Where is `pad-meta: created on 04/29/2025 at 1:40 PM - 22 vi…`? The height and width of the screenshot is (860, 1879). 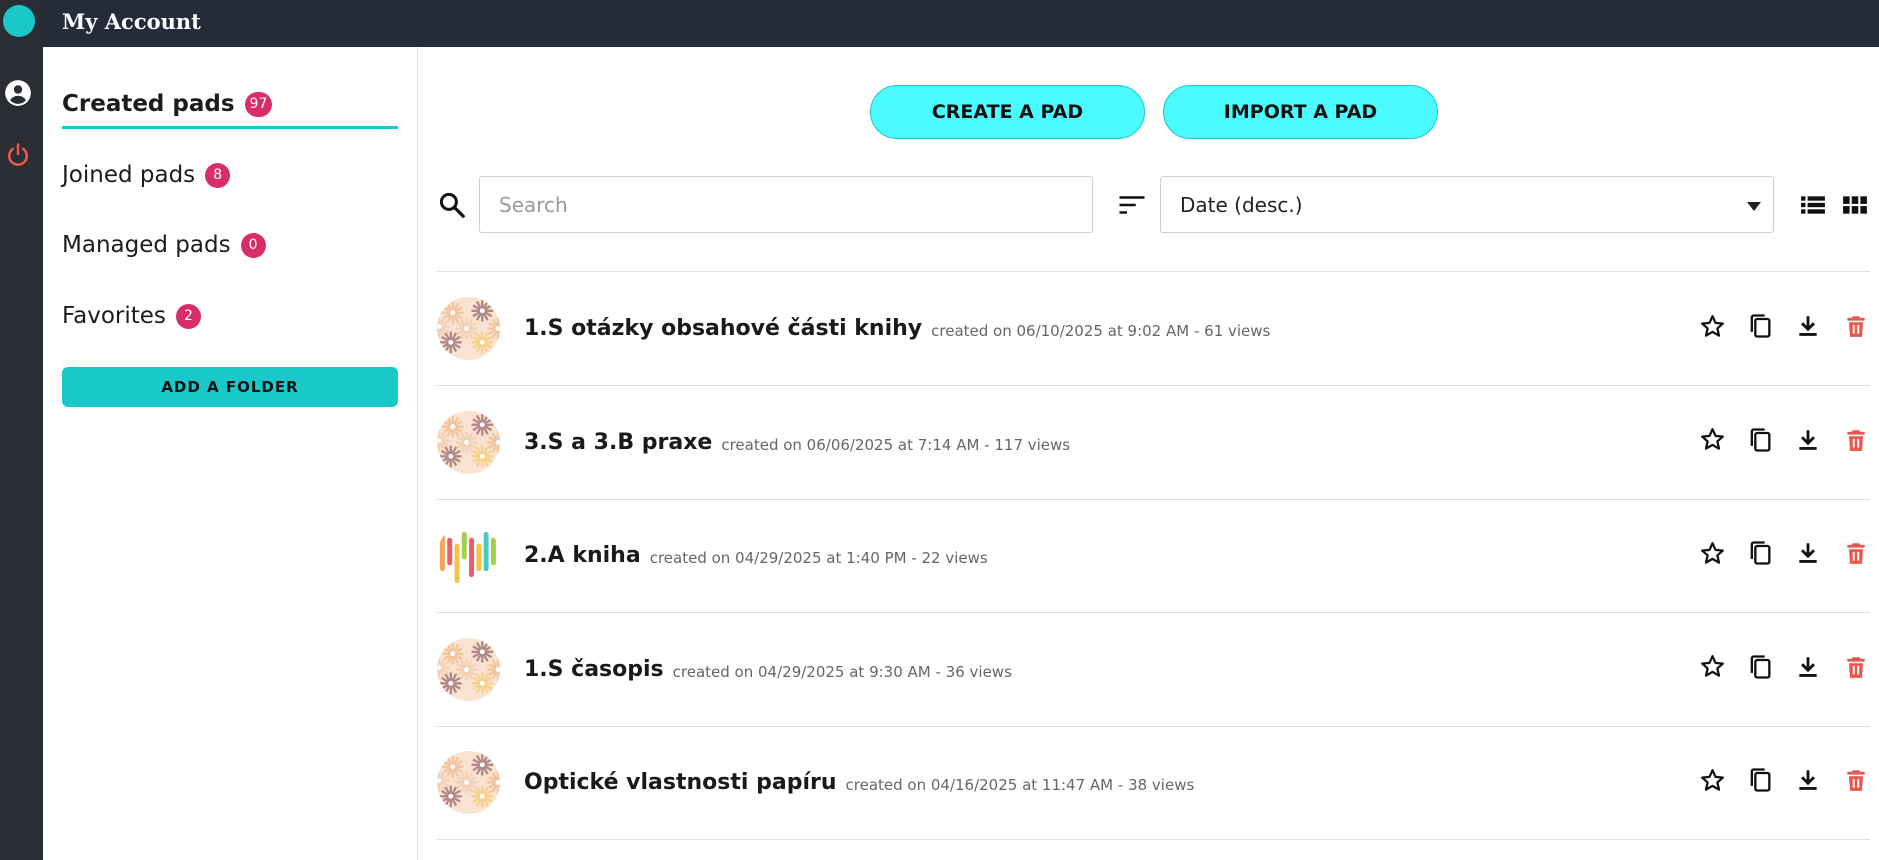
pad-meta: created on 04/29/2025 at 1:40 PM - 22 vi… is located at coordinates (818, 558).